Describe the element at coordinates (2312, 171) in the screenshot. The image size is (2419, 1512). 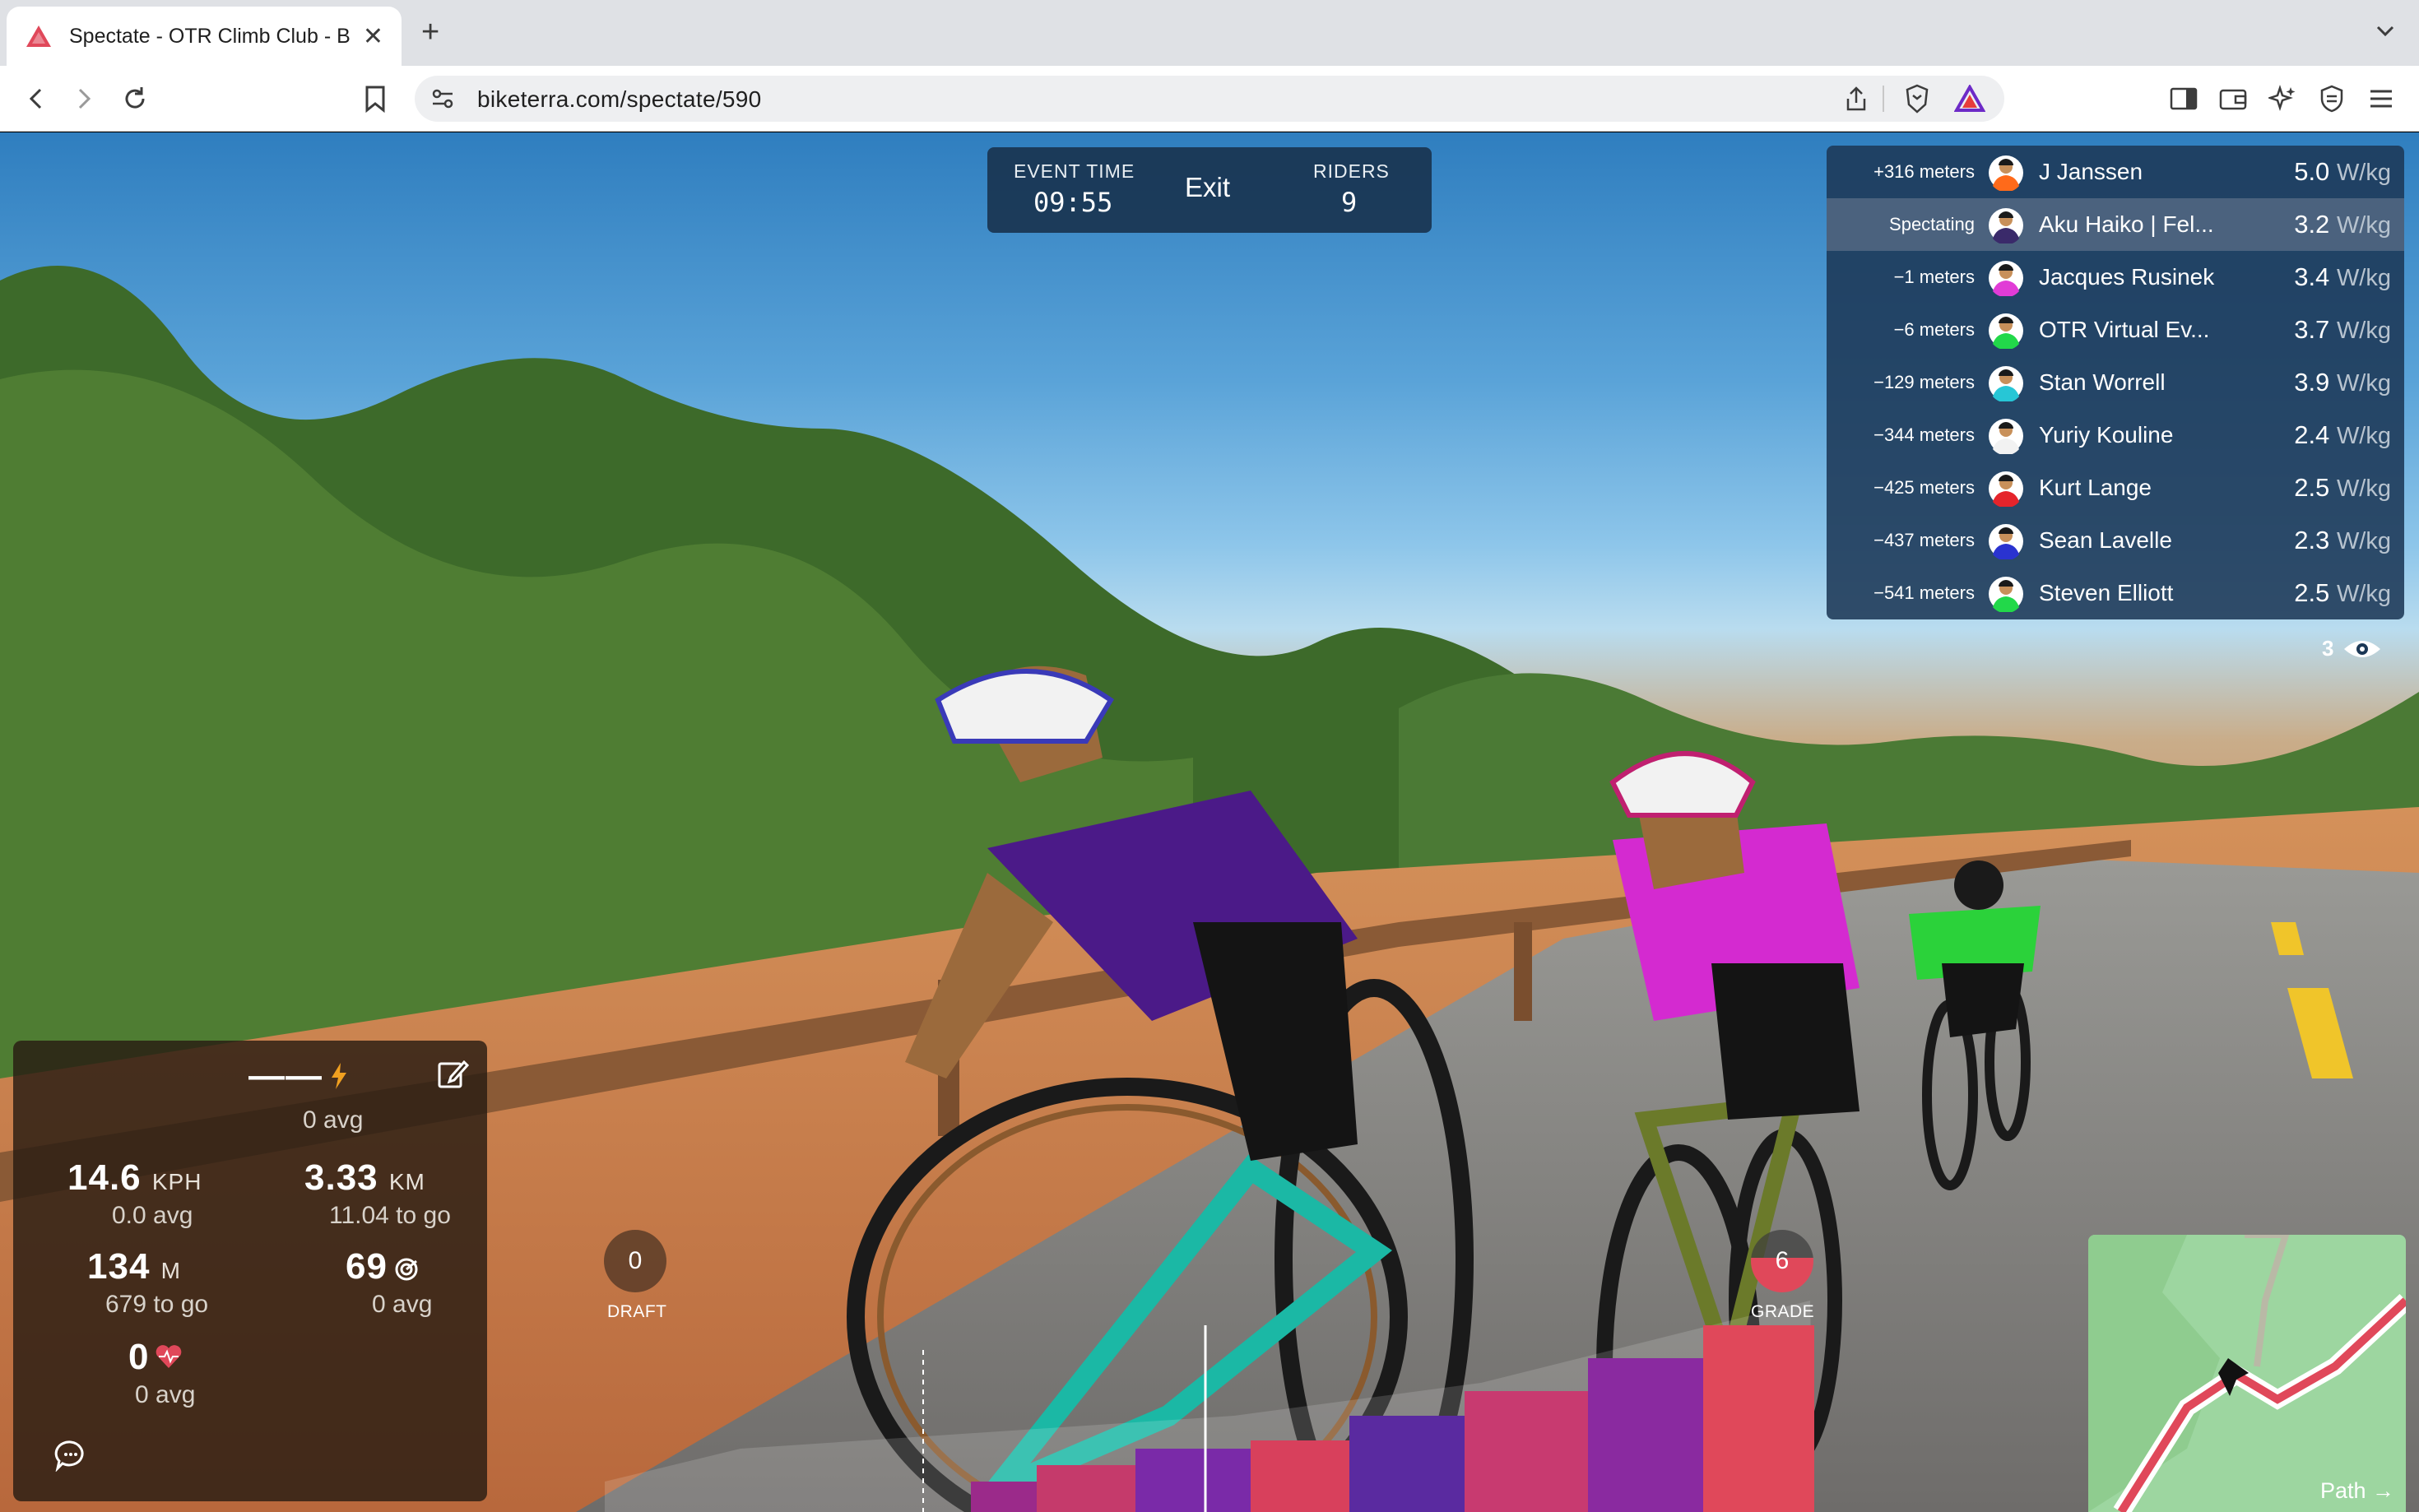
I see `rider-wkg-value: 5.0` at that location.